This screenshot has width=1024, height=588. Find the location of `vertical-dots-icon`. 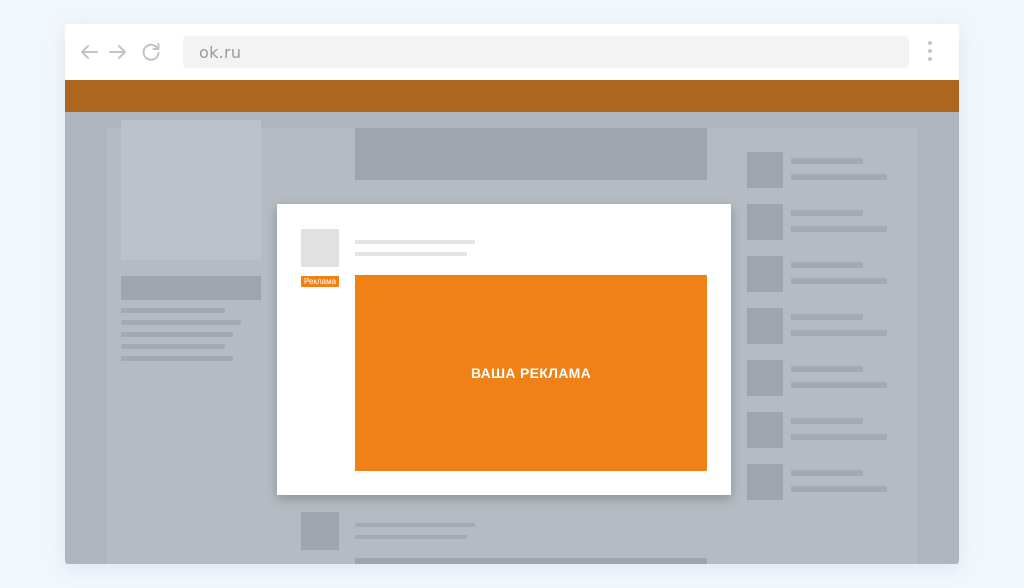

vertical-dots-icon is located at coordinates (930, 52).